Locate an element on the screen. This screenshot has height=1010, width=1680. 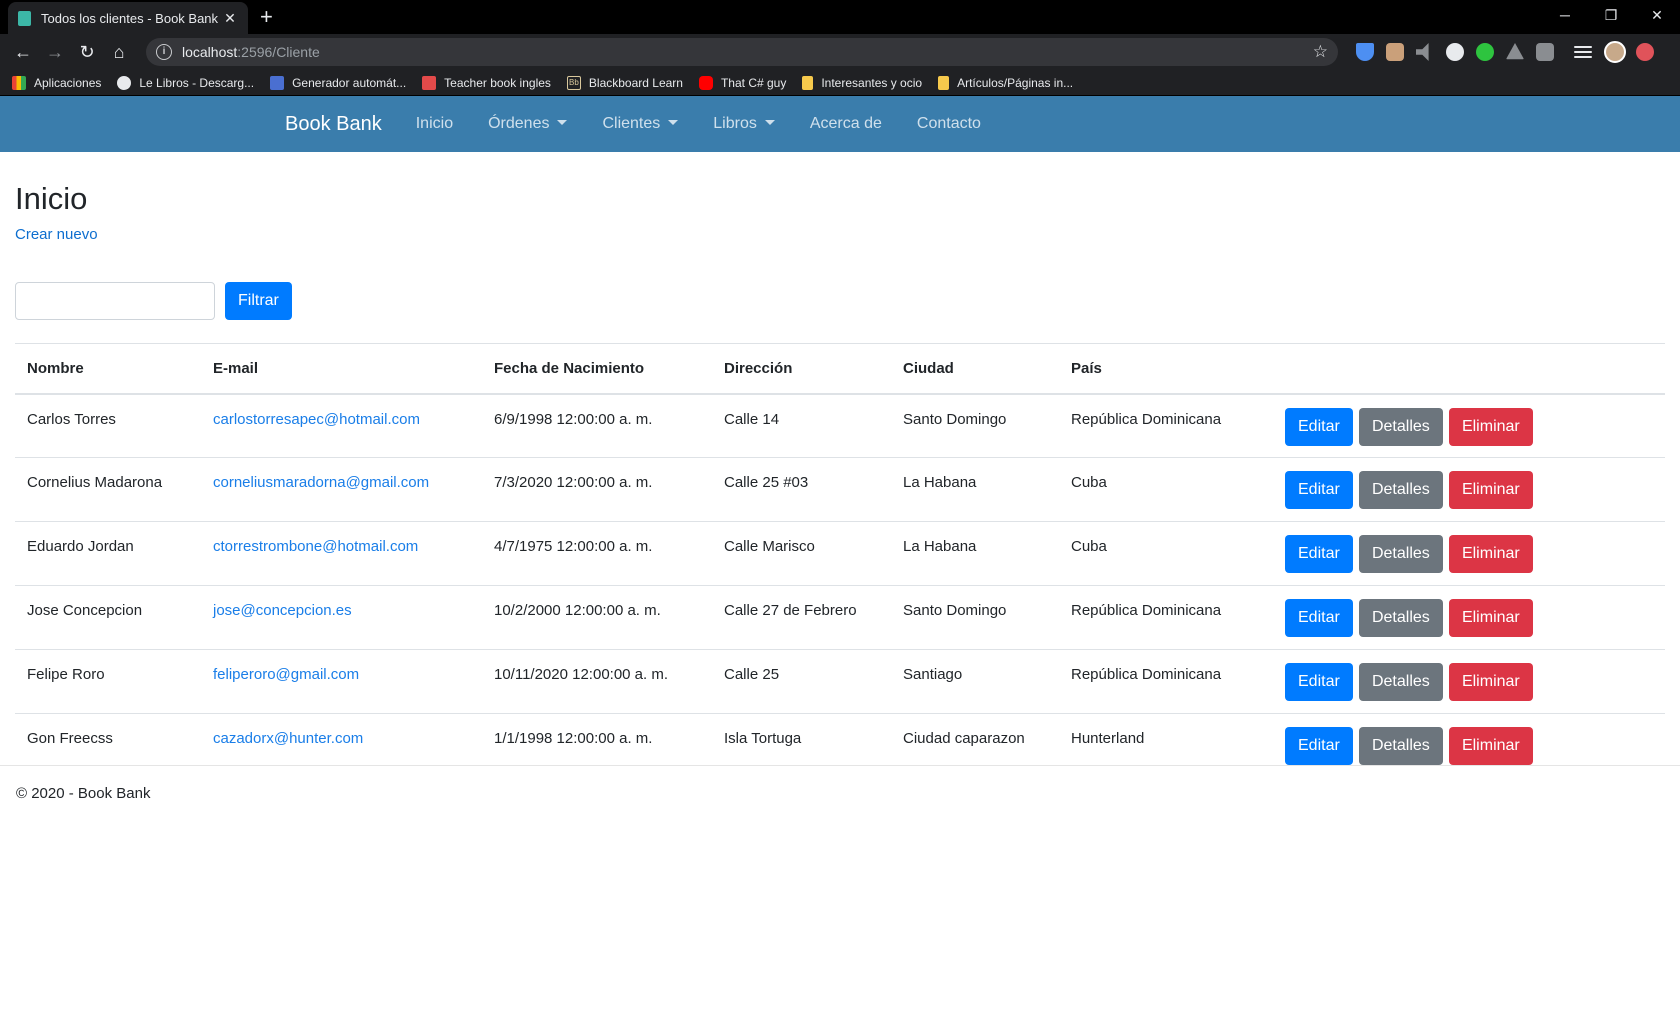
bookmark-apps: Aplicaciones is located at coordinates (56, 82).